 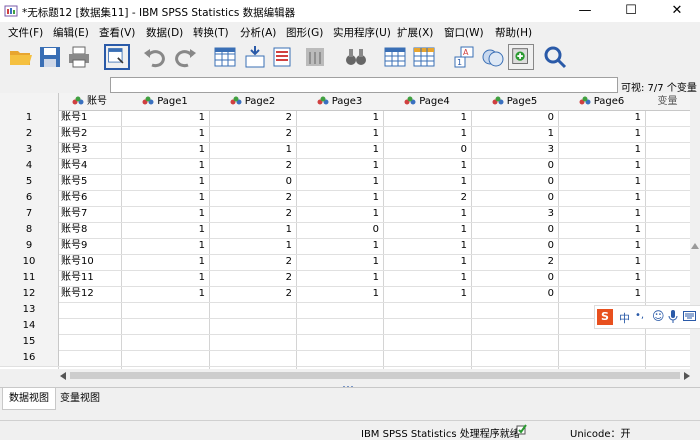 What do you see at coordinates (89, 118) in the screenshot?
I see `table-cell: 账号1` at bounding box center [89, 118].